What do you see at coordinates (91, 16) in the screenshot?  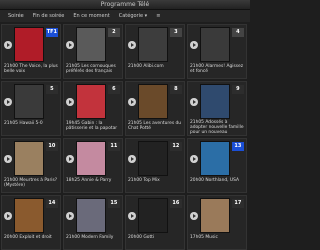 I see `tab-en-ce-moment: En ce moment` at bounding box center [91, 16].